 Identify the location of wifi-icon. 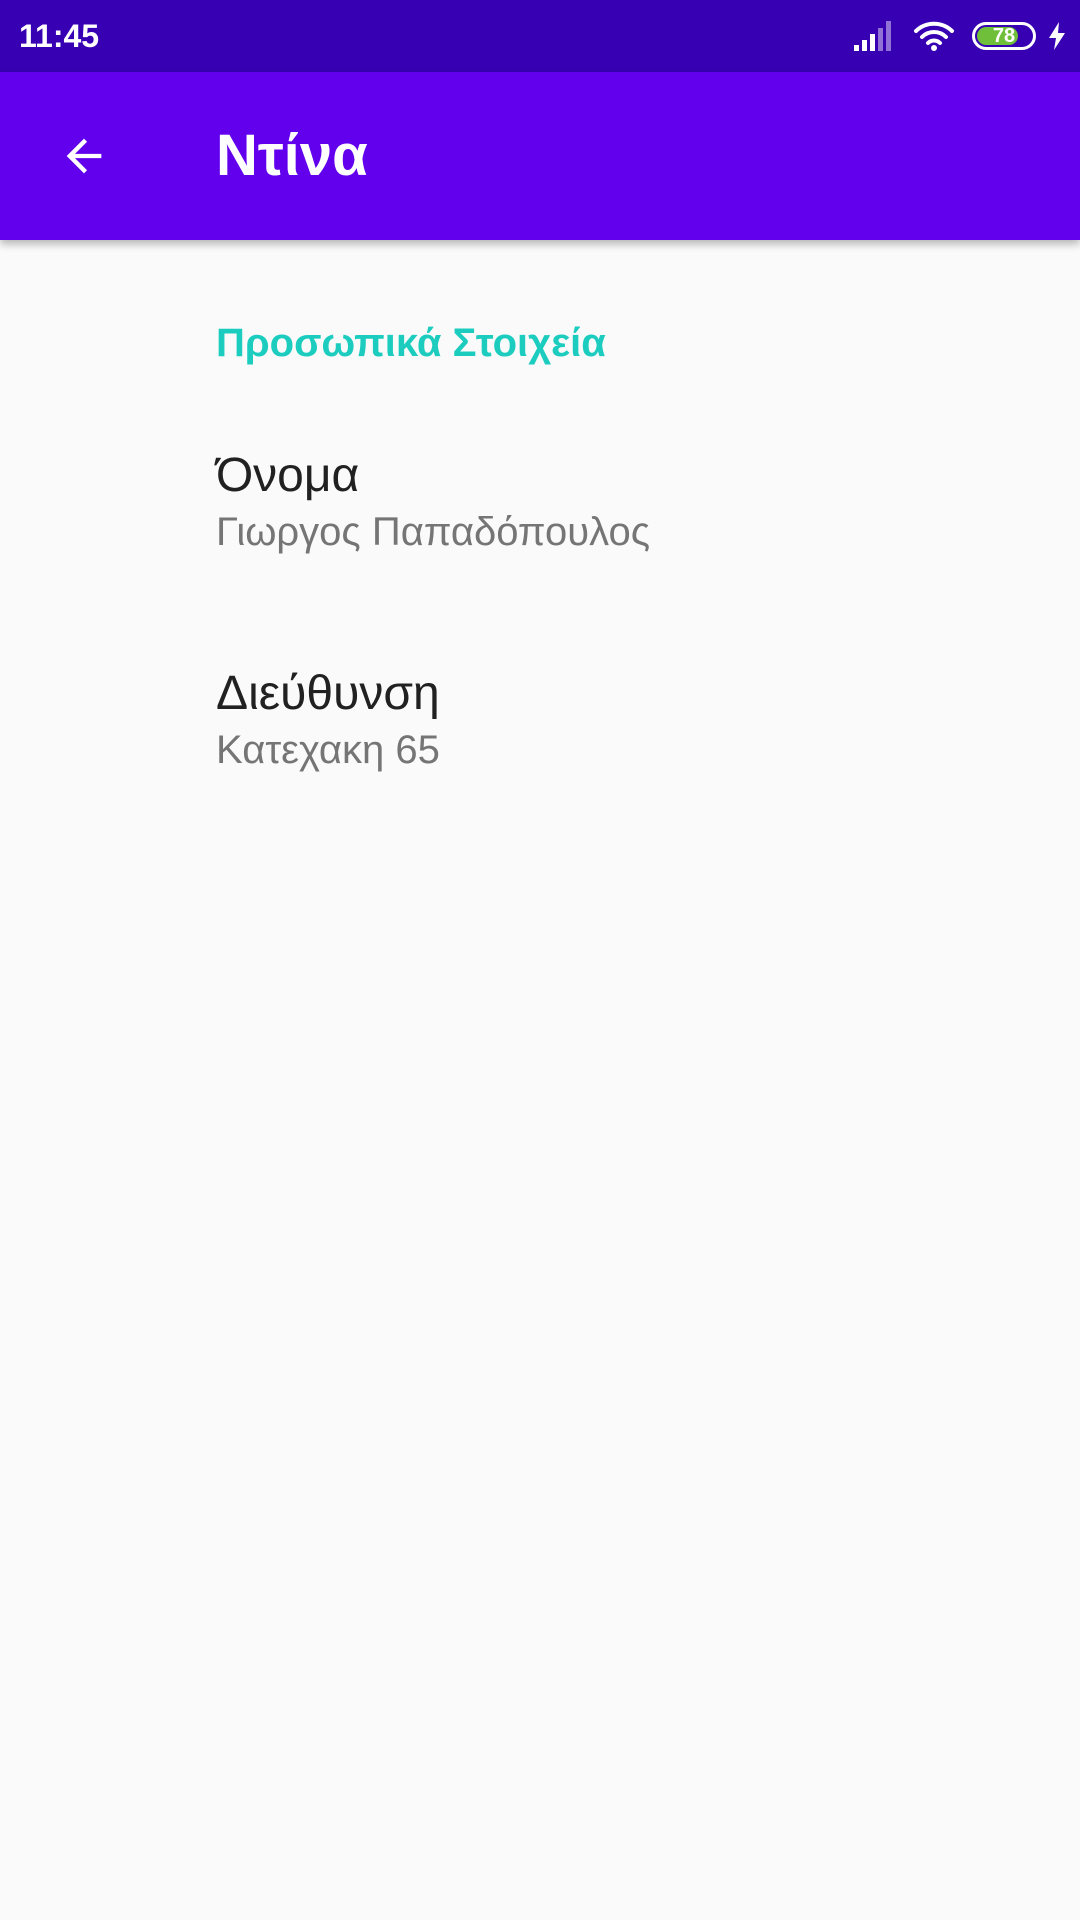
(934, 36).